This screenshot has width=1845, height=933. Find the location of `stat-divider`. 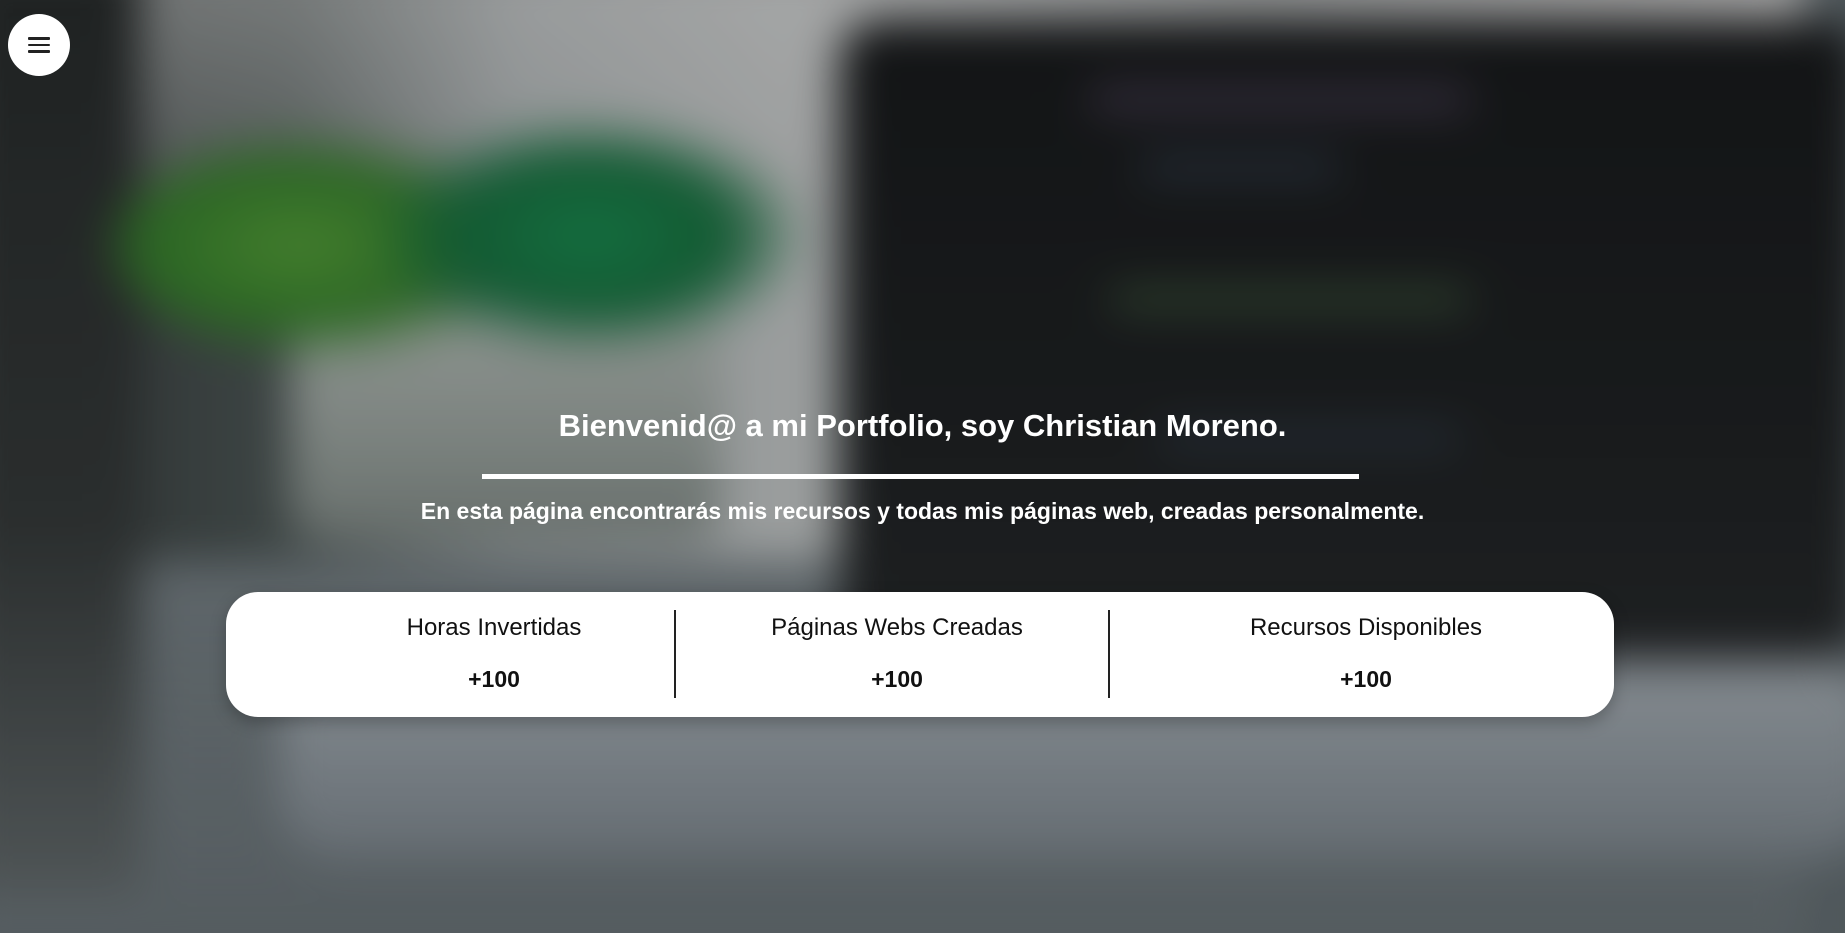

stat-divider is located at coordinates (1109, 654).